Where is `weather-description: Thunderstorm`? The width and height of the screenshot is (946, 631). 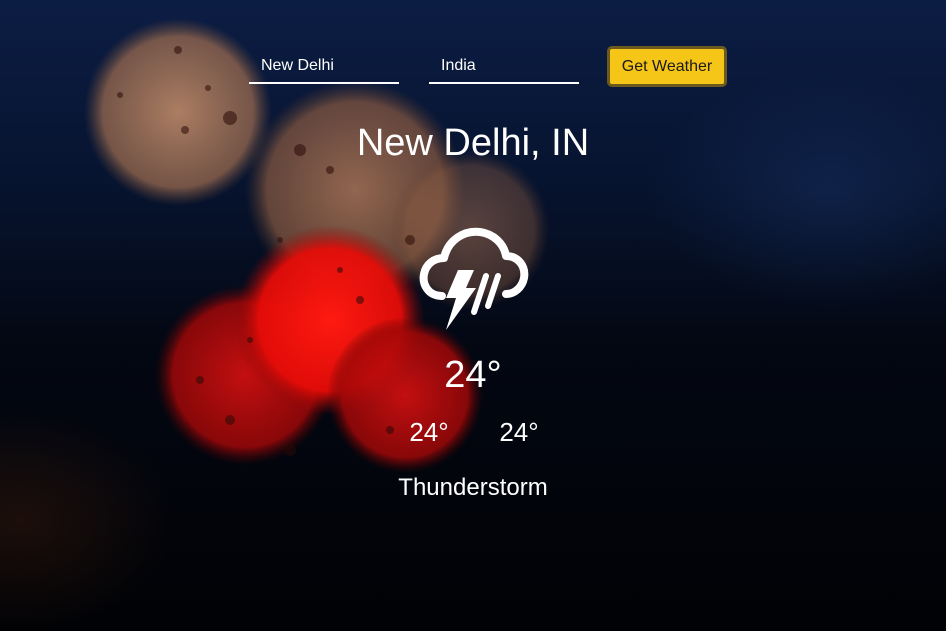 weather-description: Thunderstorm is located at coordinates (473, 487).